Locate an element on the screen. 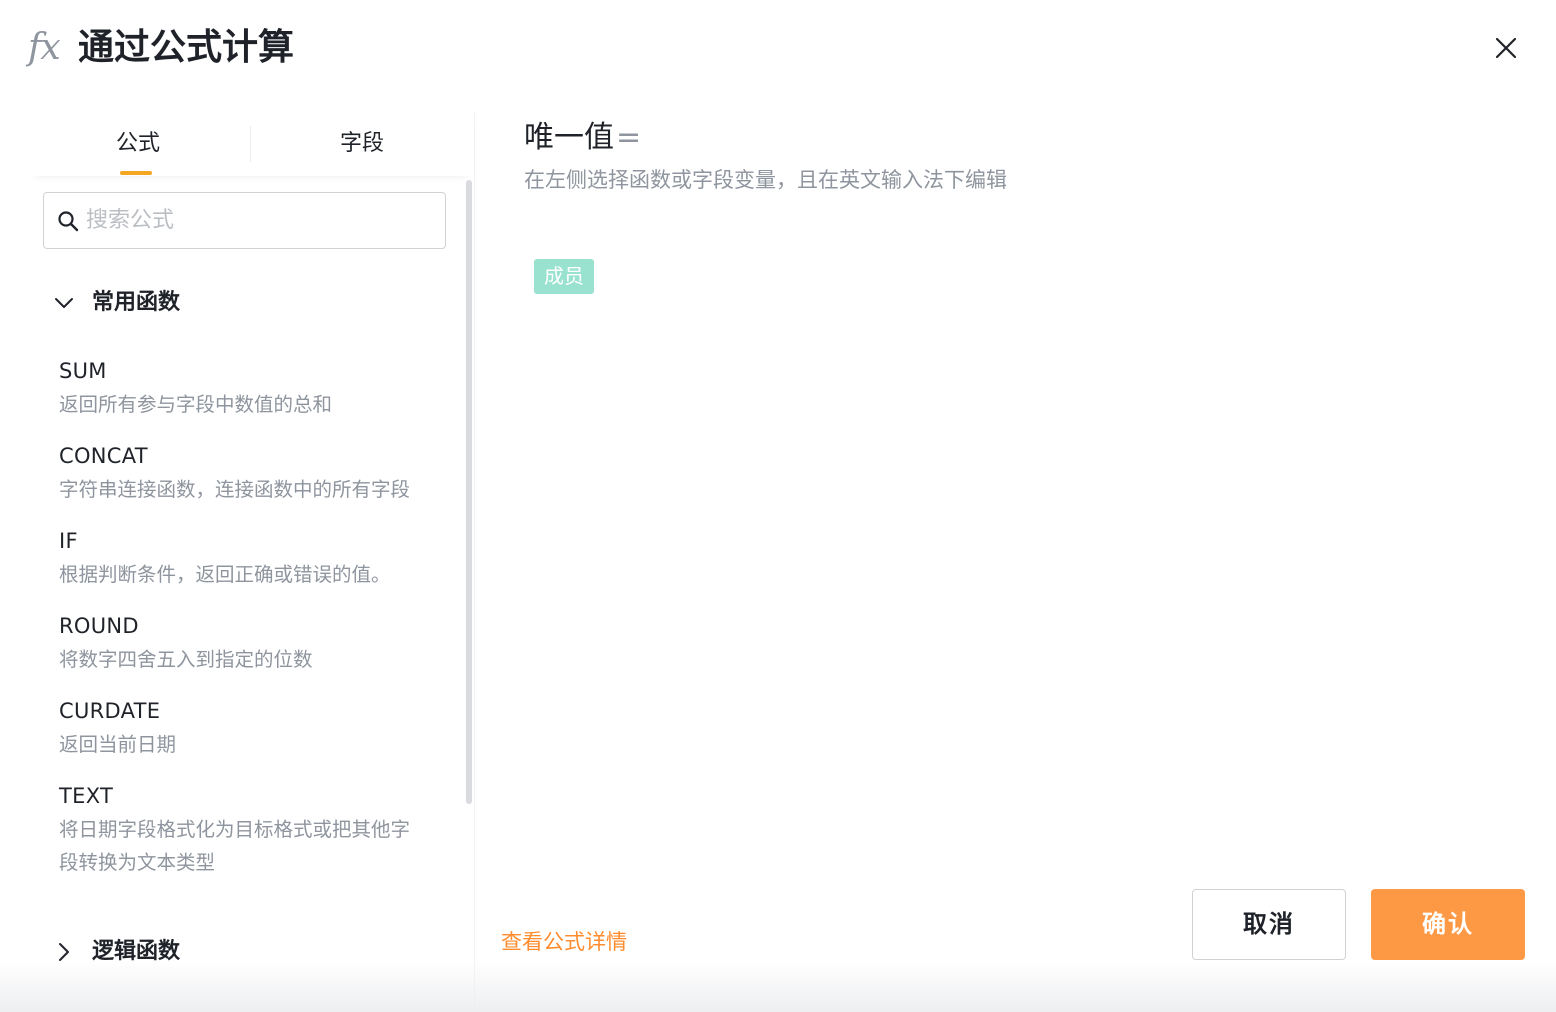 This screenshot has height=1012, width=1556. tab-divider is located at coordinates (250, 144).